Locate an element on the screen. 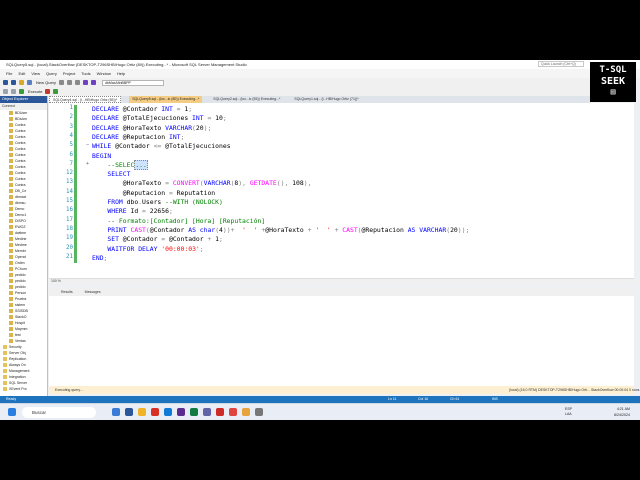 The height and width of the screenshot is (480, 640). menu-query: Query is located at coordinates (51, 73).